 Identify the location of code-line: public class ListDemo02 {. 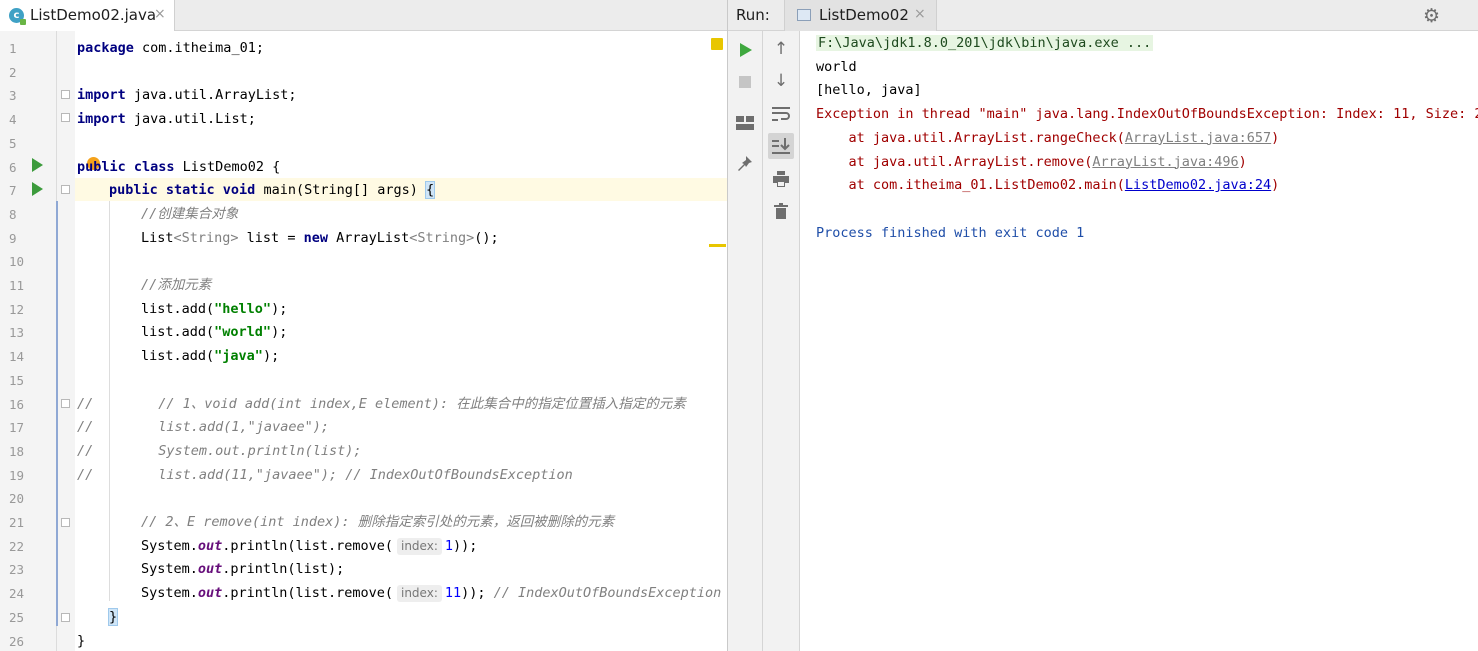
(179, 166).